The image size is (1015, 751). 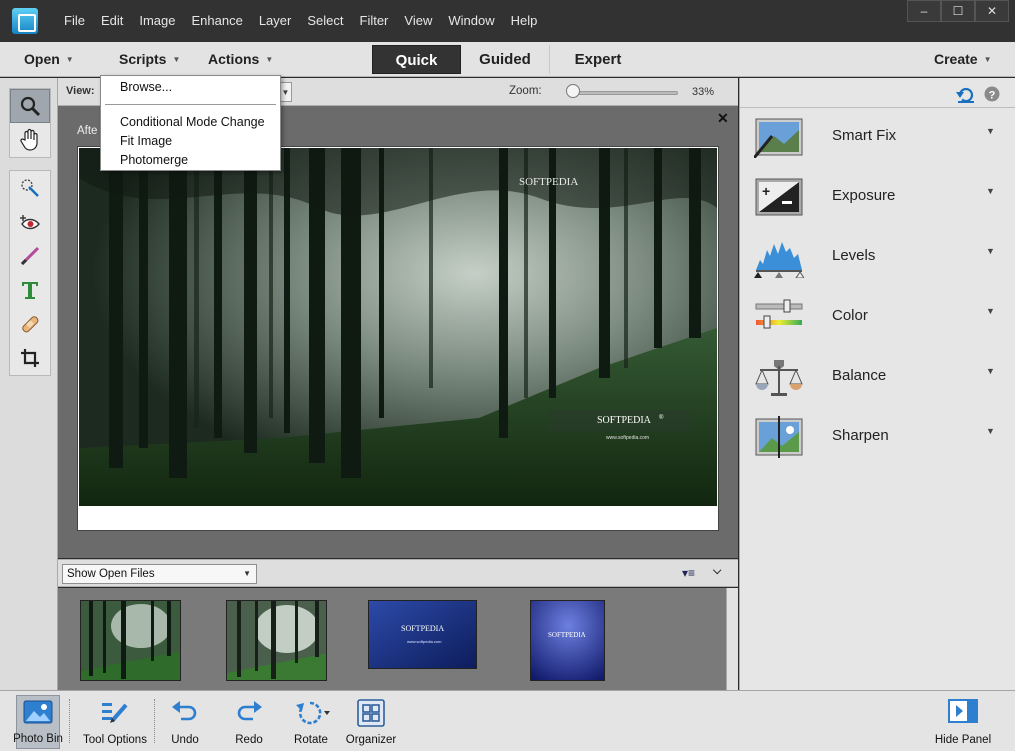 What do you see at coordinates (924, 11) in the screenshot?
I see `minimize-button: –` at bounding box center [924, 11].